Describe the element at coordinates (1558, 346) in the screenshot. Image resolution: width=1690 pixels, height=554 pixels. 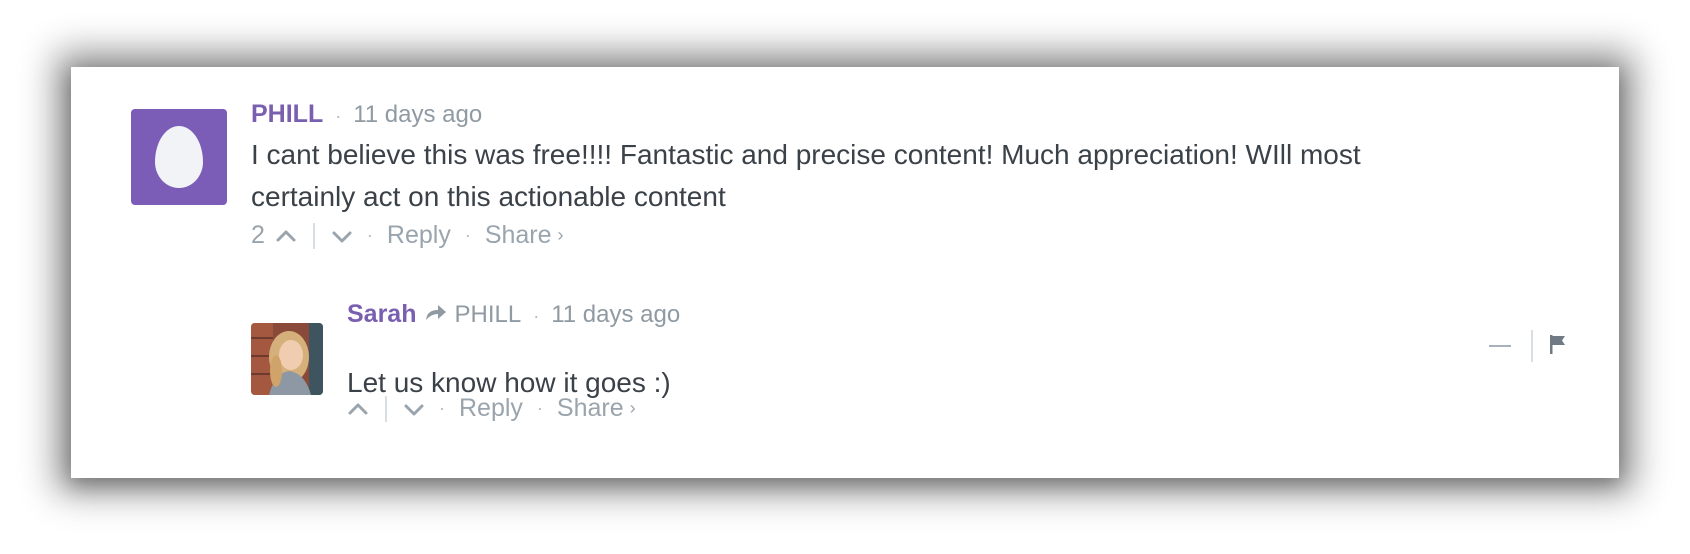
I see `flag-icon` at that location.